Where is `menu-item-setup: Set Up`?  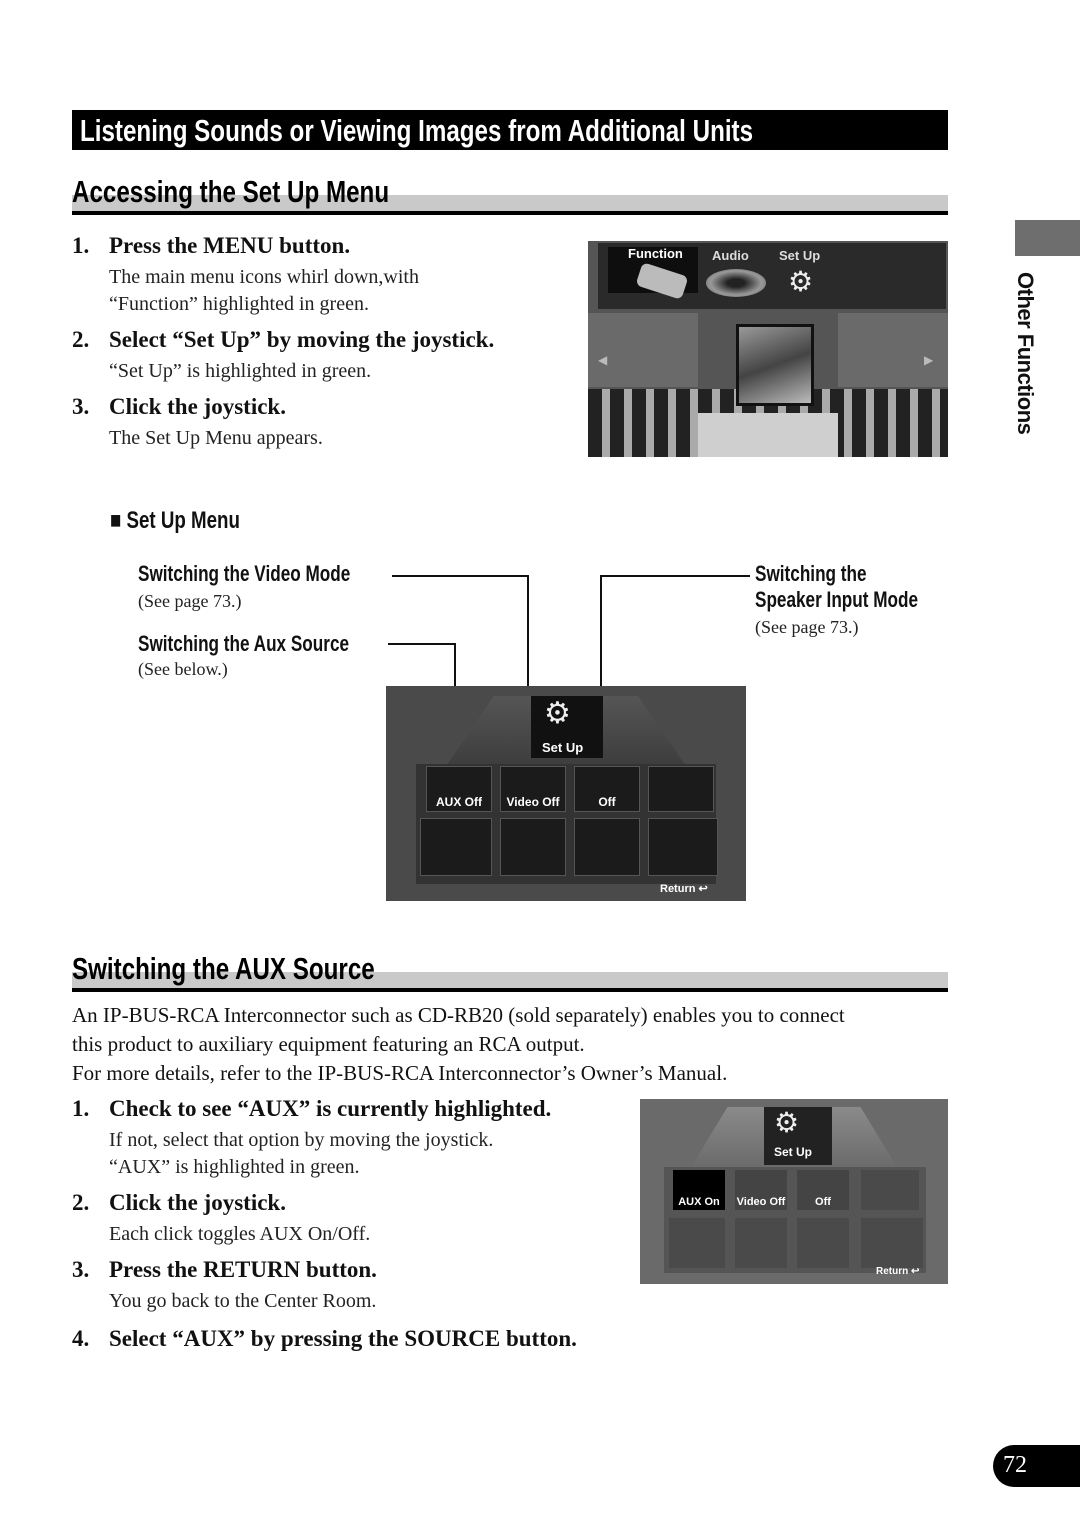
menu-item-setup: Set Up is located at coordinates (800, 255).